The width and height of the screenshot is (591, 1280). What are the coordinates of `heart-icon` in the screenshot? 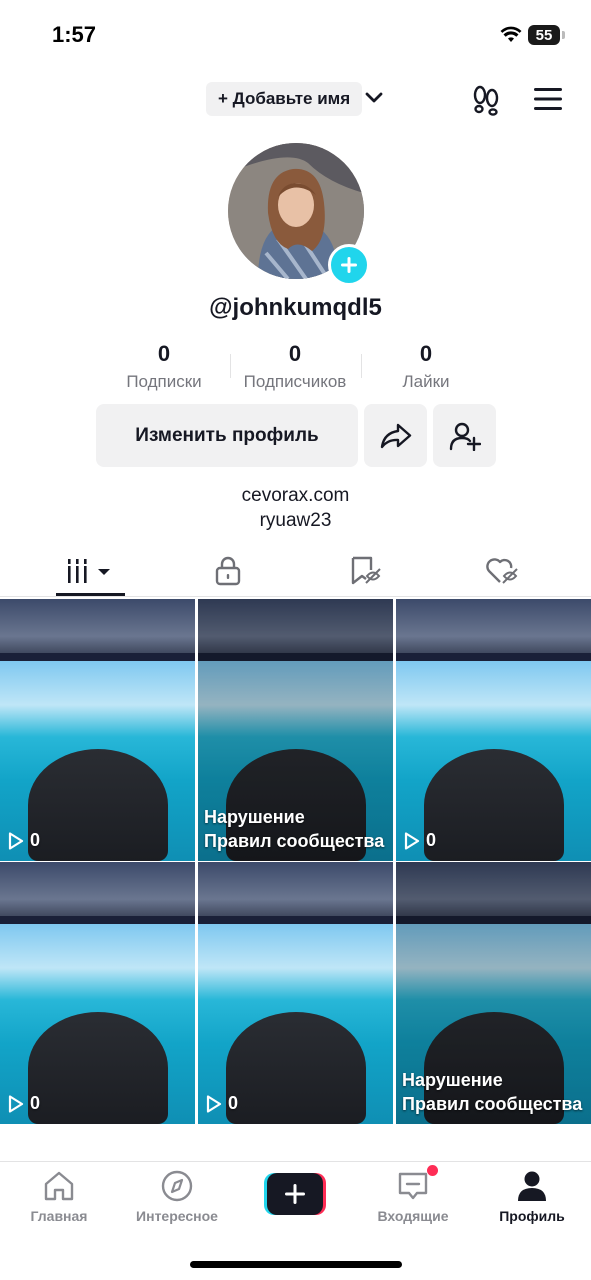 It's located at (501, 571).